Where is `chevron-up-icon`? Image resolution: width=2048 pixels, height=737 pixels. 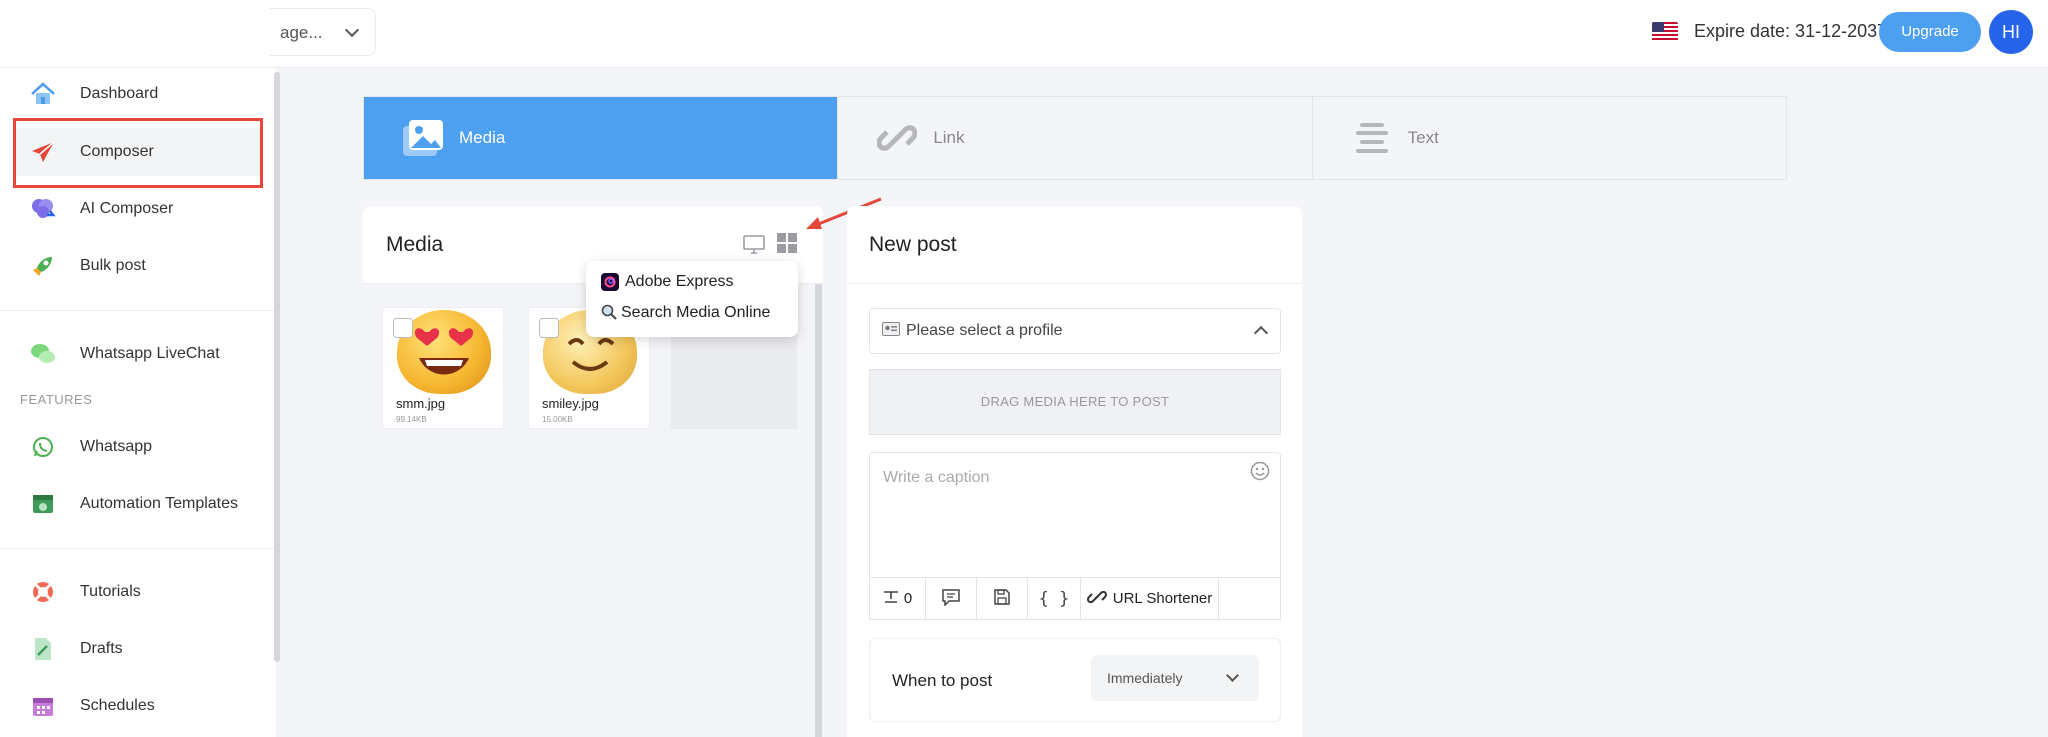 chevron-up-icon is located at coordinates (1261, 333).